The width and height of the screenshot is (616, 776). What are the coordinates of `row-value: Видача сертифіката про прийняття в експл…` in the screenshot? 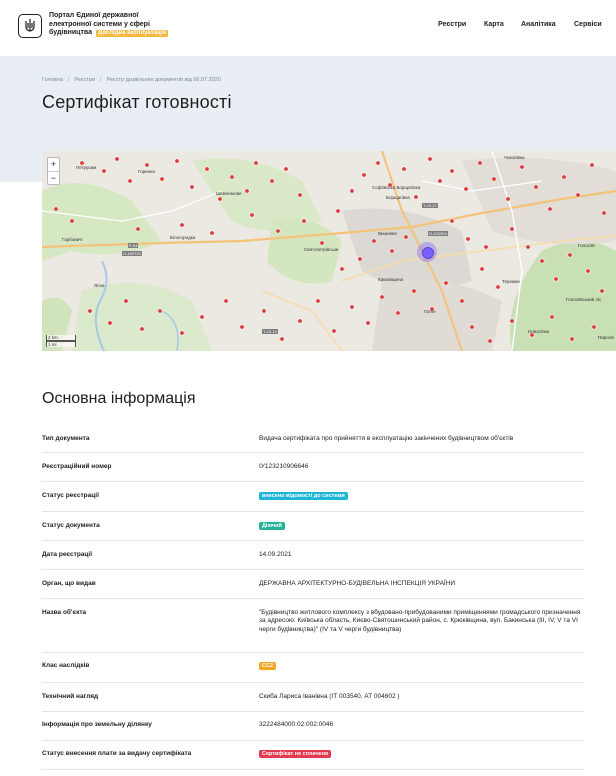 It's located at (386, 438).